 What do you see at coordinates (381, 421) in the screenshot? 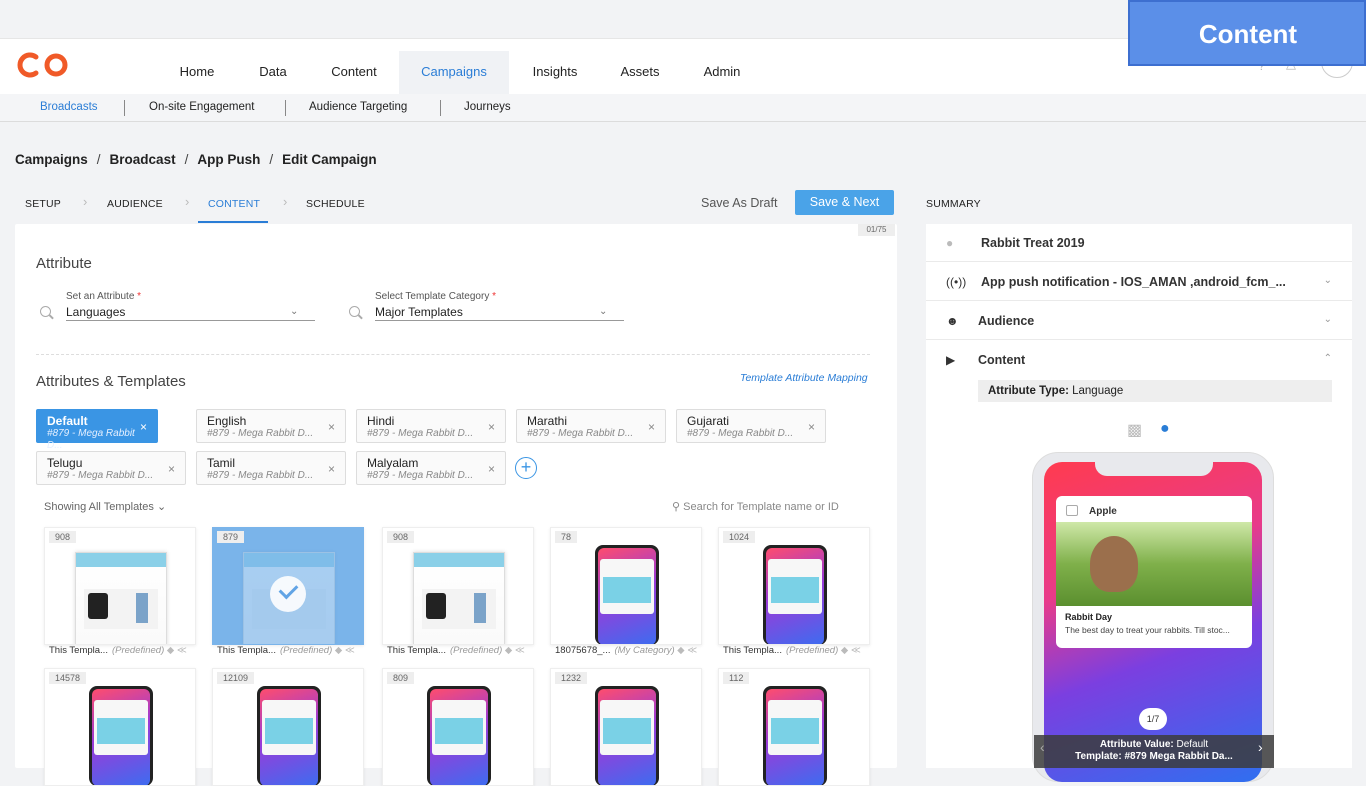
I see `chip-name: Hindi` at bounding box center [381, 421].